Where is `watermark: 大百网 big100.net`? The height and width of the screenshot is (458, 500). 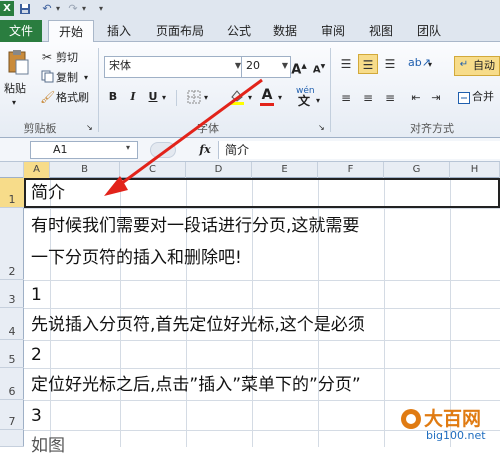
watermark: 大百网 big100.net is located at coordinates (449, 425).